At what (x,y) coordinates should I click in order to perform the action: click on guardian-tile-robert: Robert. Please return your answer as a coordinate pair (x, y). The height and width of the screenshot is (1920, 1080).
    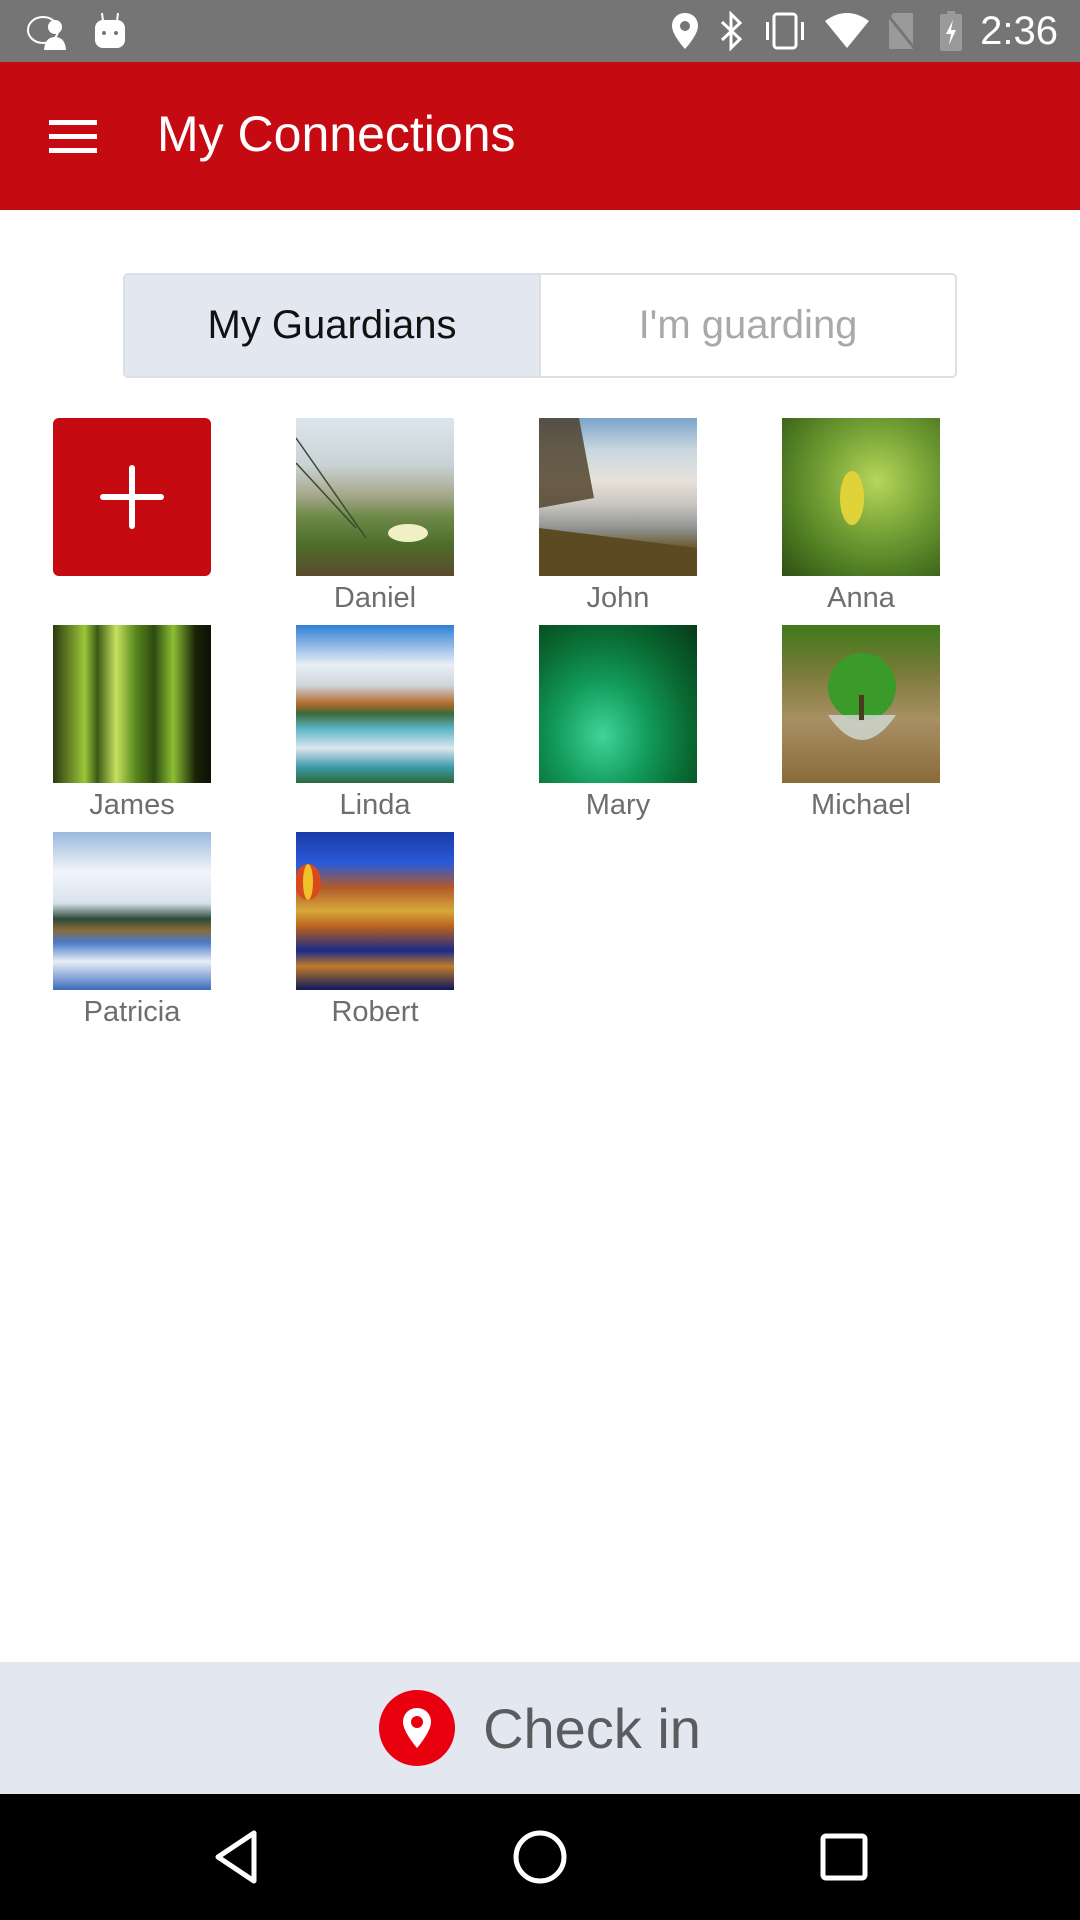
    Looking at the image, I should click on (374, 931).